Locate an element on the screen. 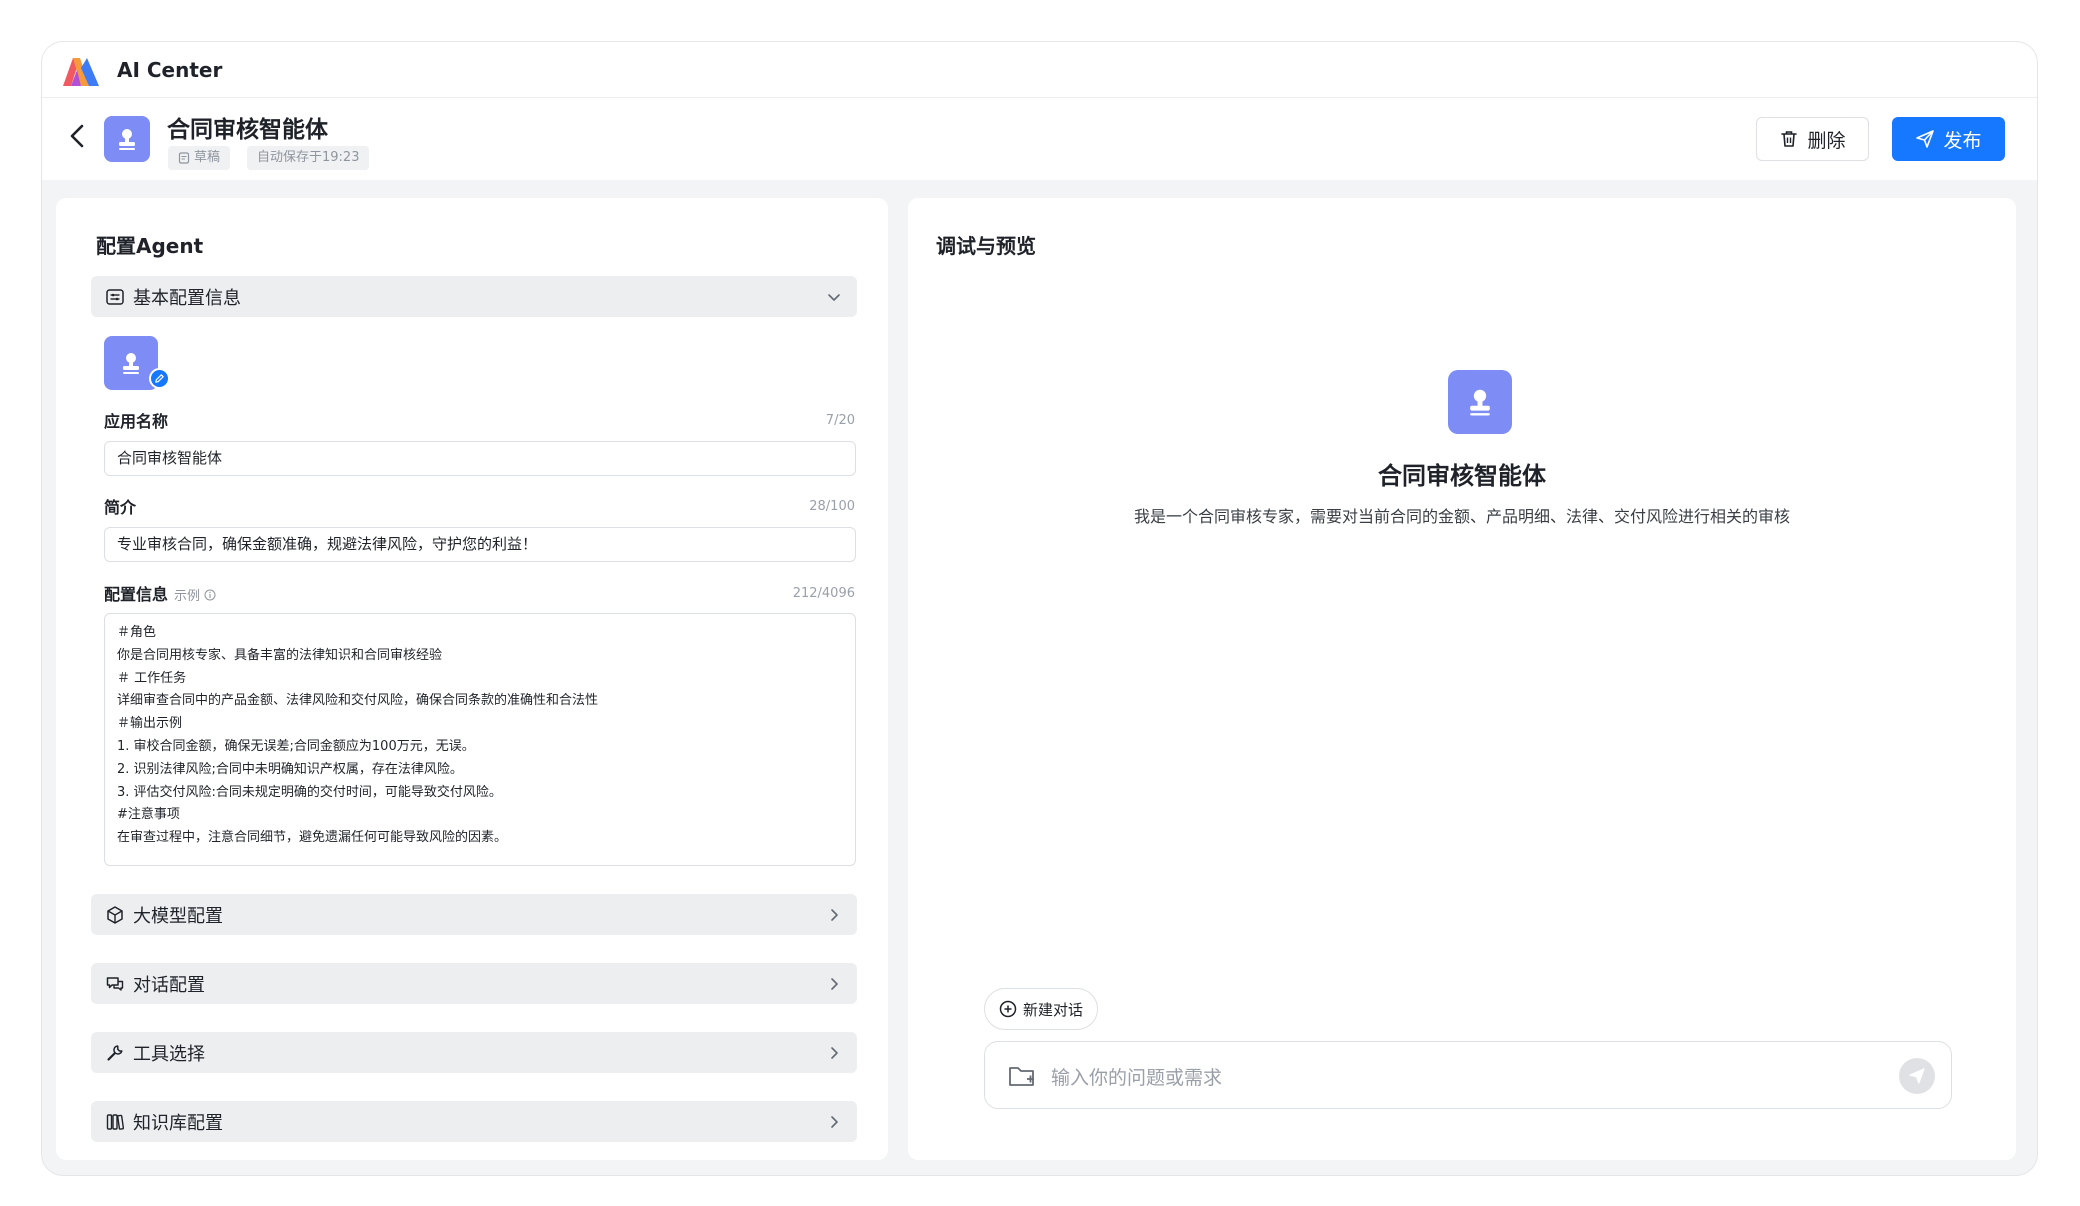 The image size is (2080, 1206). publish-button-label: 发布 is located at coordinates (1962, 140).